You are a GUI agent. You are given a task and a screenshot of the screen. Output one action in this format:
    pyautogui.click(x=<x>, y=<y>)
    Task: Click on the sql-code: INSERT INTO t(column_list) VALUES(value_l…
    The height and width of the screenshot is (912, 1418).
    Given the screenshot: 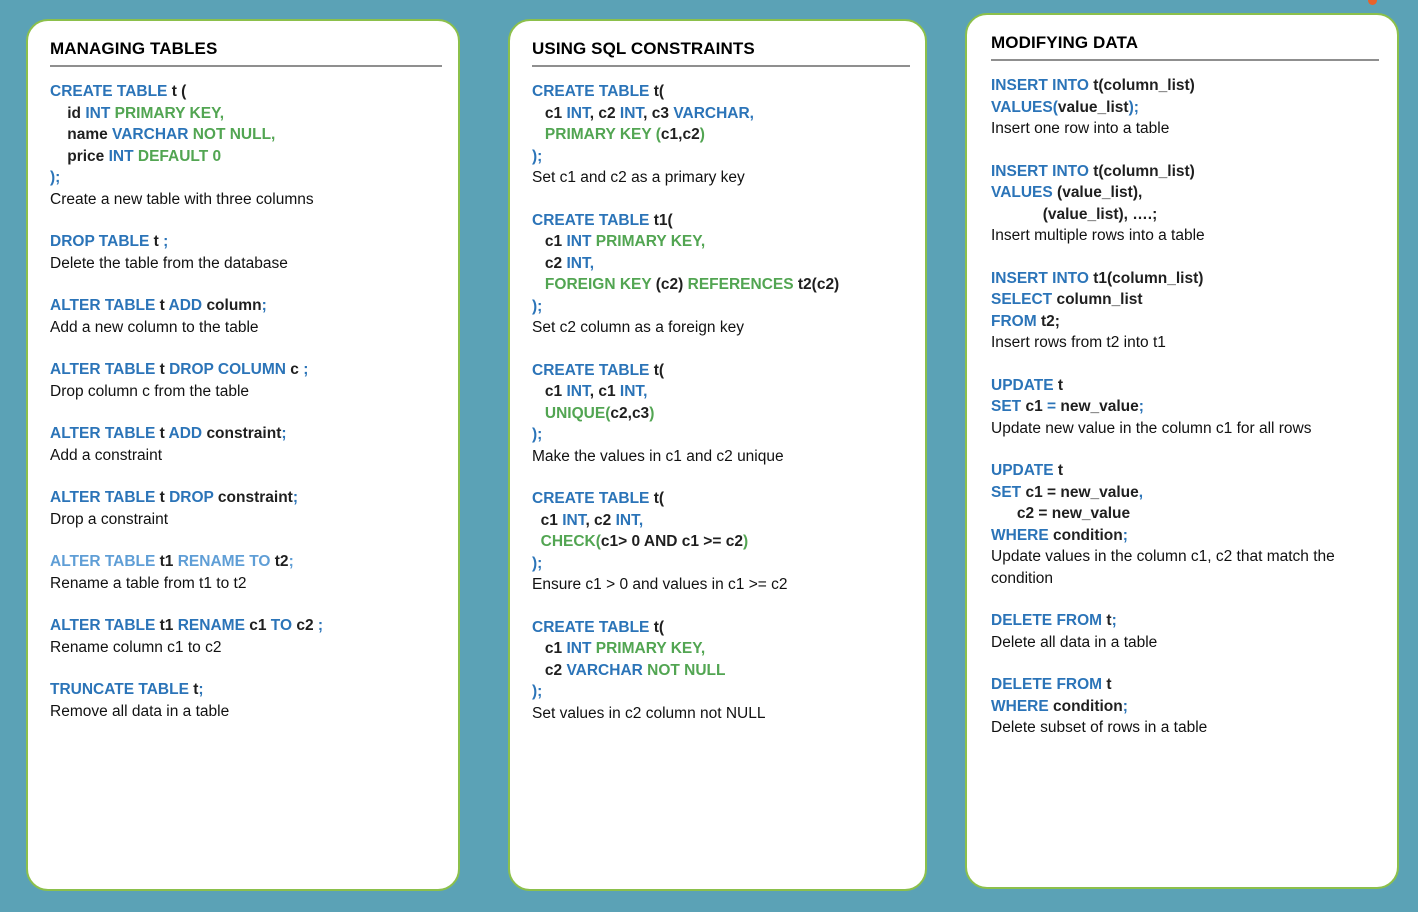 What is the action you would take?
    pyautogui.click(x=1184, y=96)
    